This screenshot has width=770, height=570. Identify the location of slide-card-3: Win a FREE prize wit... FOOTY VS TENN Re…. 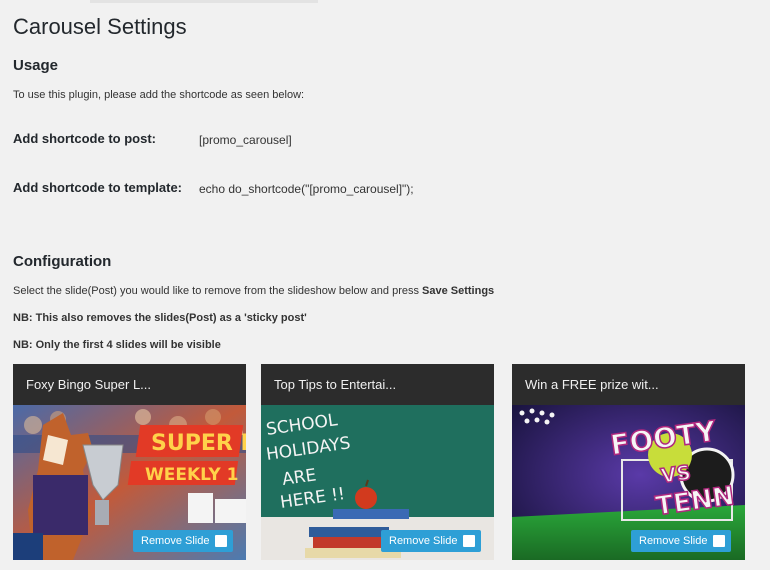
(628, 462).